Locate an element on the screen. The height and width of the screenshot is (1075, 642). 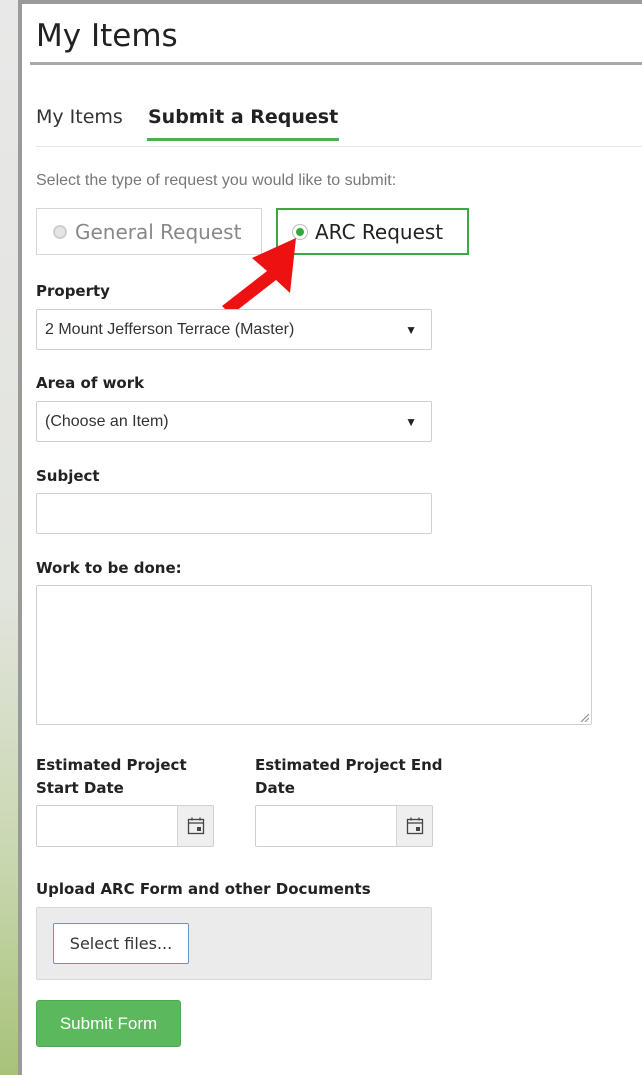
property-select: 2 Mount Jefferson Terrace (Master) ▼ is located at coordinates (234, 329).